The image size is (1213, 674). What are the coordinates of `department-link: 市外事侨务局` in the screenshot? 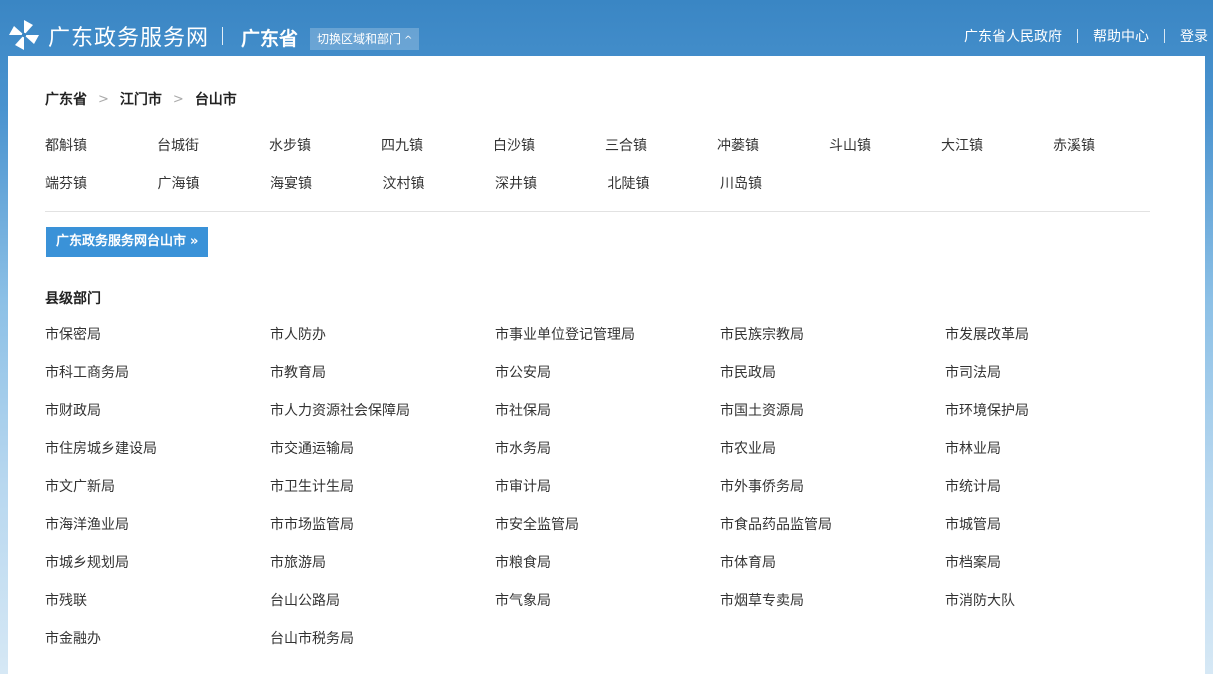 It's located at (832, 496).